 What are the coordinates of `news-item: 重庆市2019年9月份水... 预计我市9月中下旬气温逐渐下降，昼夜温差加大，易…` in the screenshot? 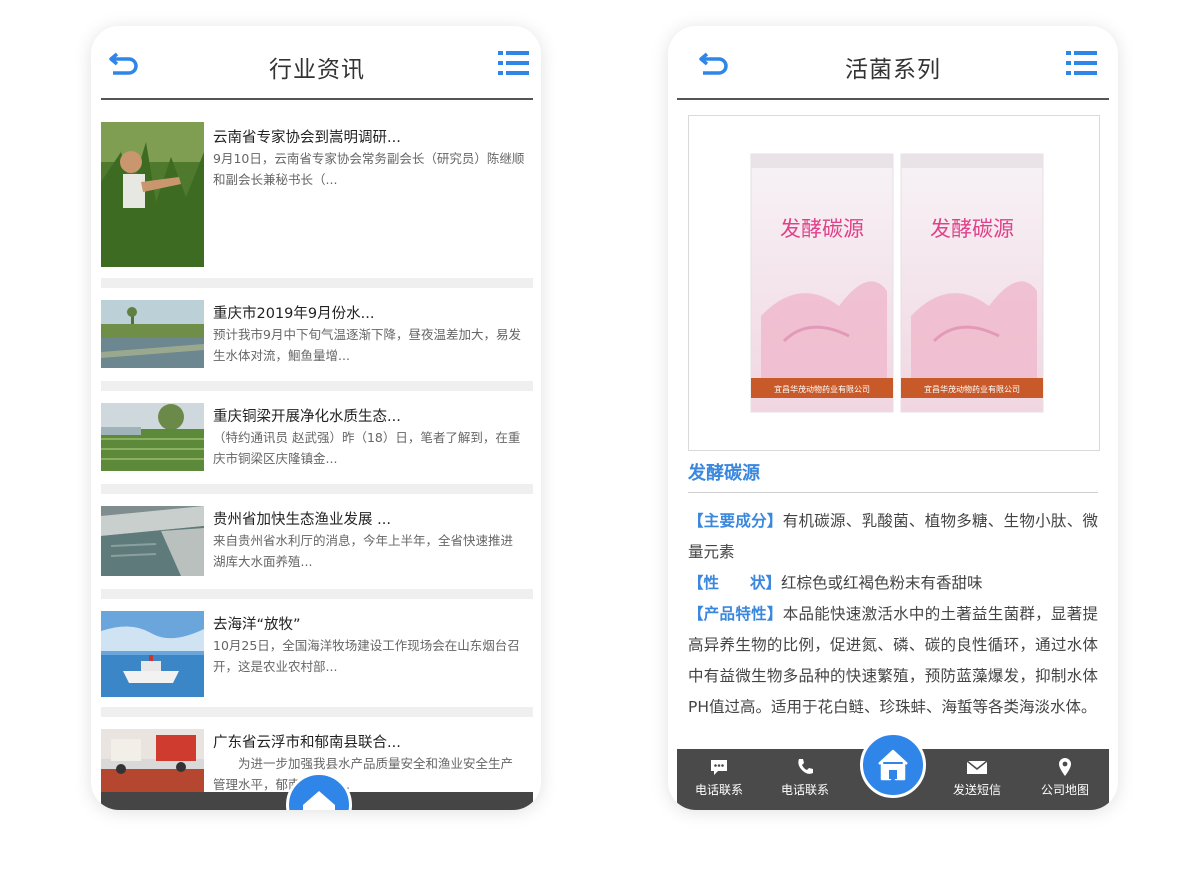 It's located at (317, 335).